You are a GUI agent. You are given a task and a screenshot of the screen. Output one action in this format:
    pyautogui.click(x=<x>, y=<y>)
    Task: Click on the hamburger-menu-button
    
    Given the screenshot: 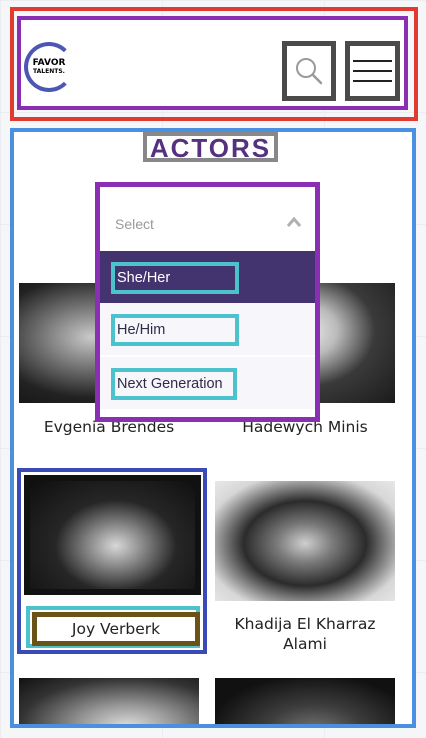 What is the action you would take?
    pyautogui.click(x=372, y=71)
    